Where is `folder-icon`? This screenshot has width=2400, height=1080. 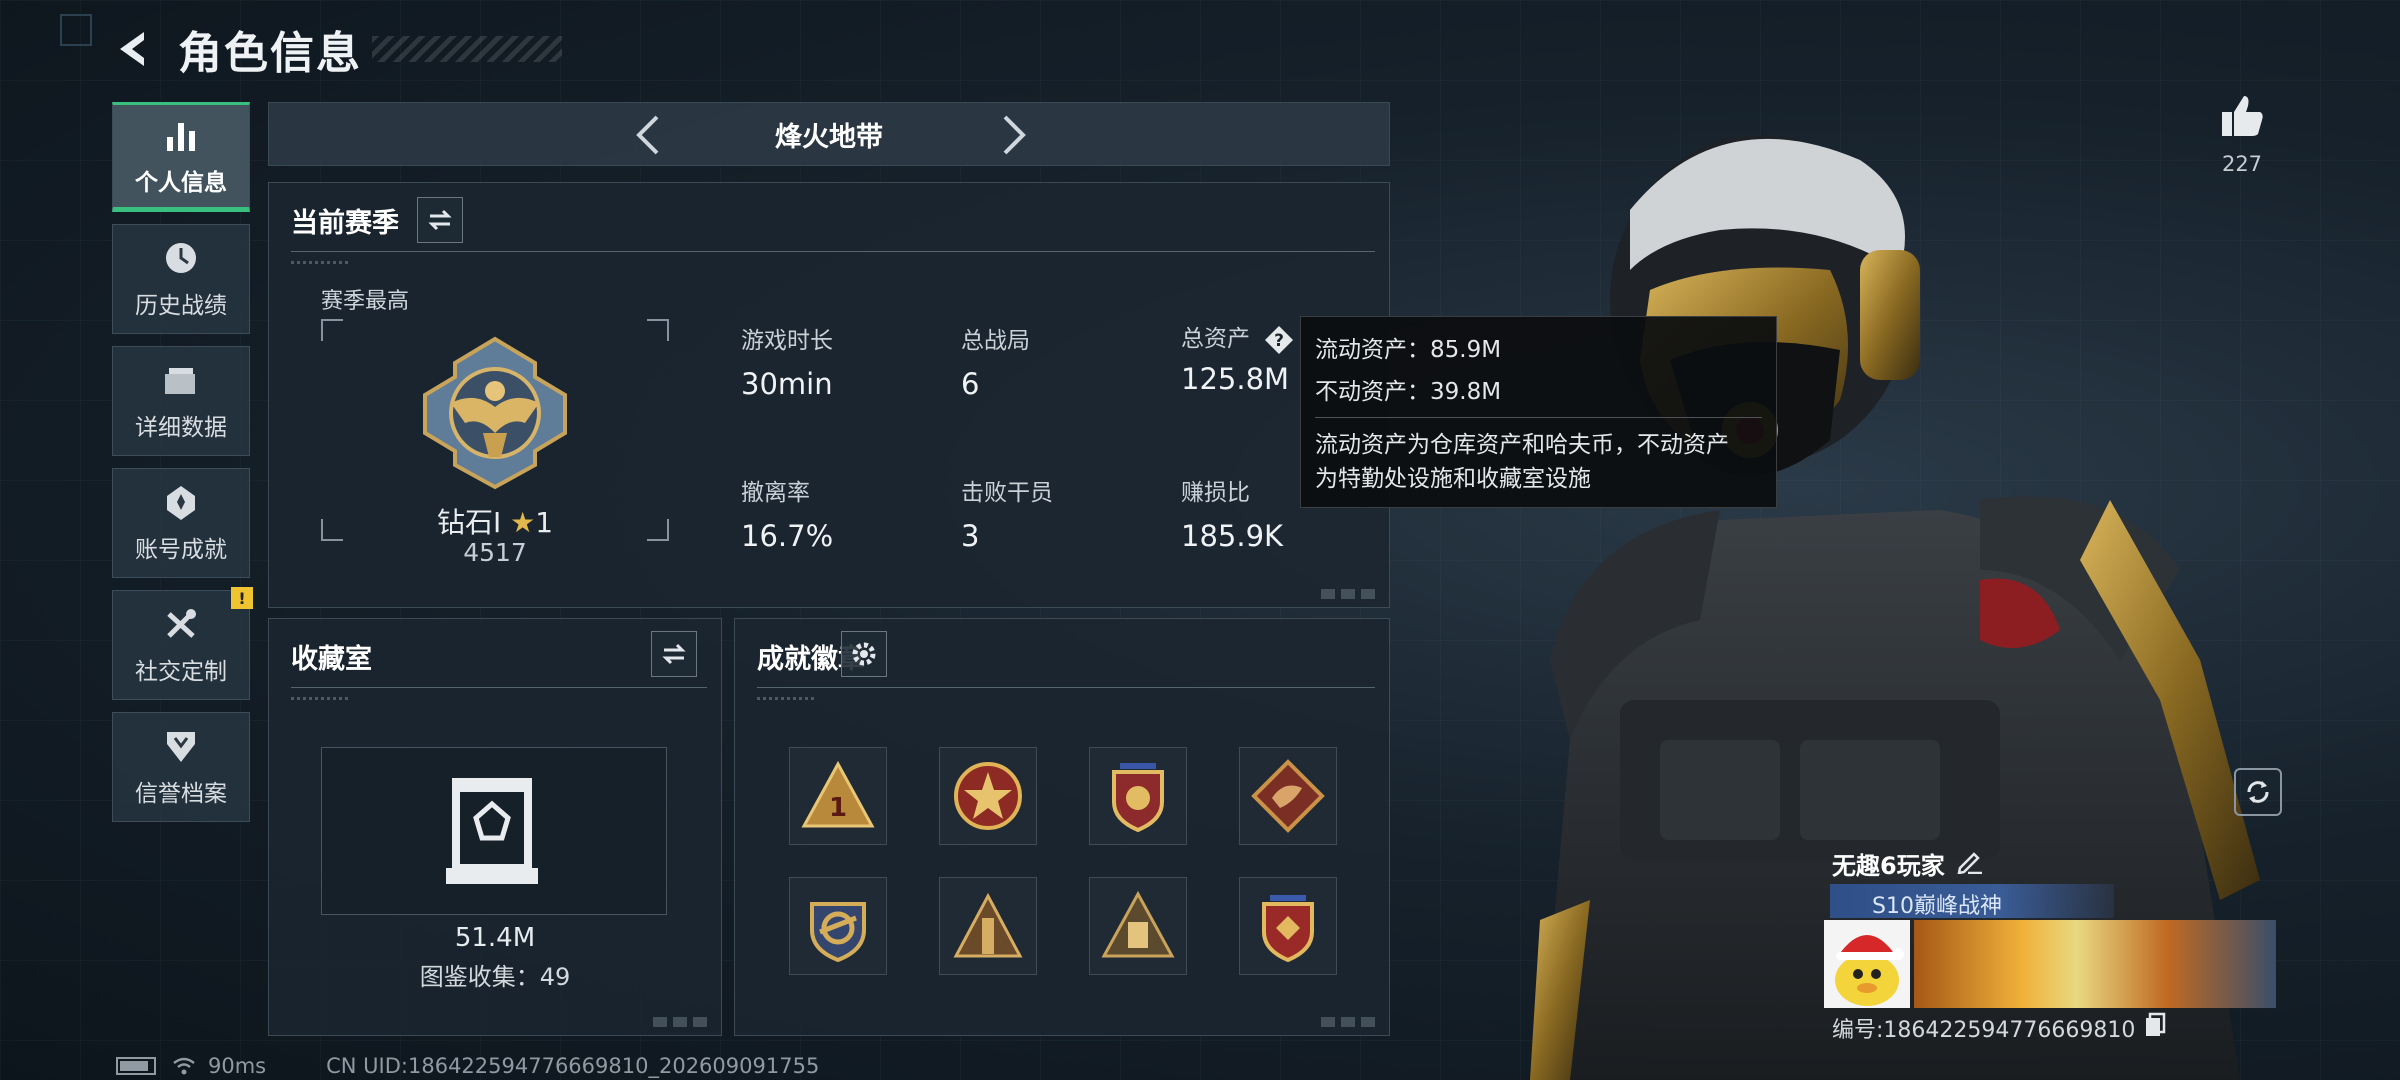
folder-icon is located at coordinates (180, 381).